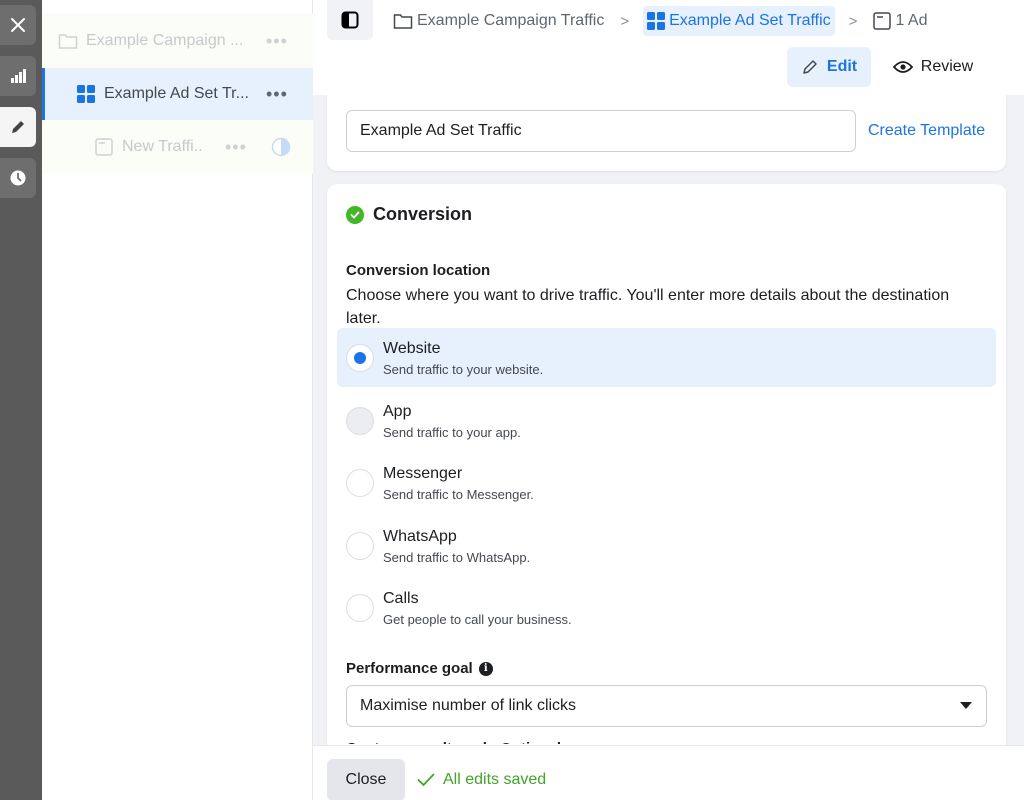 Image resolution: width=1024 pixels, height=800 pixels. What do you see at coordinates (666, 482) in the screenshot?
I see `radio-option-messenger: Messenger Send traffic to Messenger.` at bounding box center [666, 482].